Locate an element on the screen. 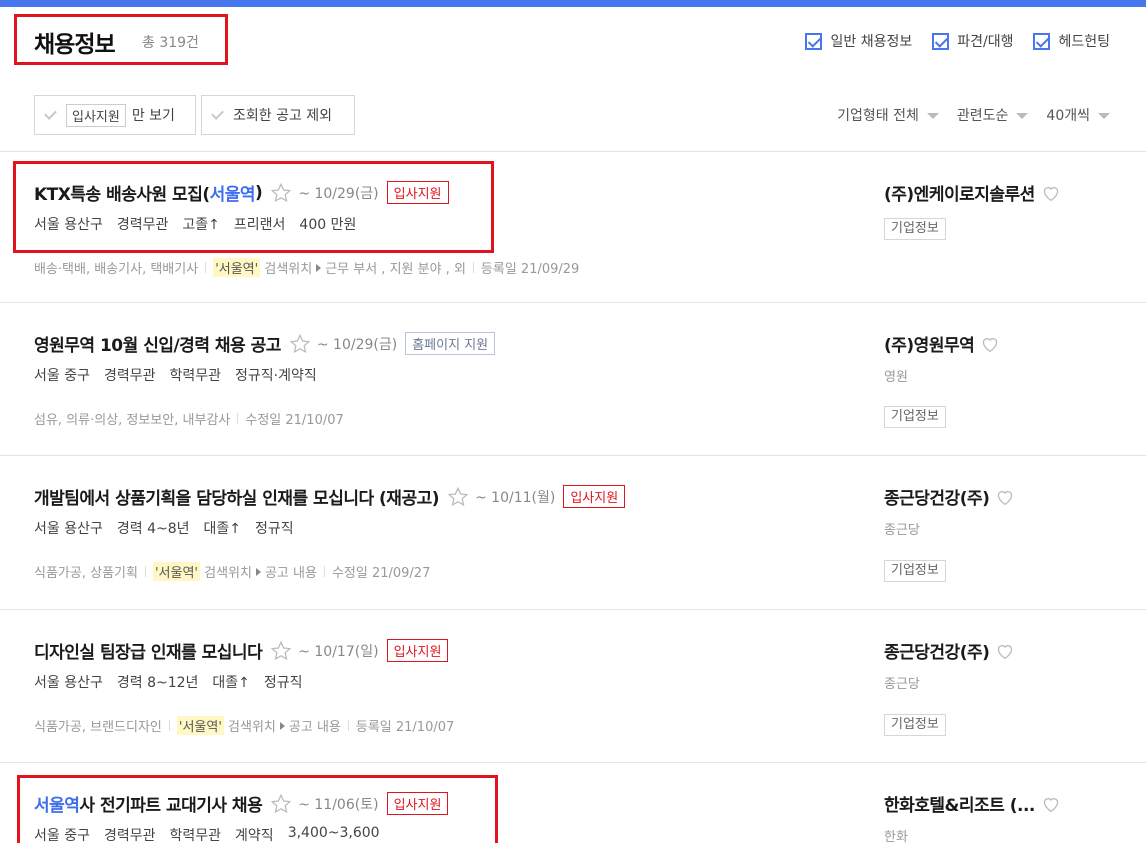  page-size-dropdown: 40개씩 is located at coordinates (1078, 115).